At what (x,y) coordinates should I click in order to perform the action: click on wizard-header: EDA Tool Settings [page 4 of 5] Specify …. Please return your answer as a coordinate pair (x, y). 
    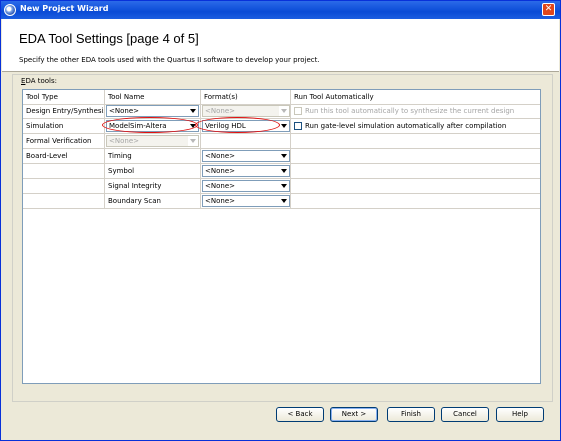
    Looking at the image, I should click on (280, 45).